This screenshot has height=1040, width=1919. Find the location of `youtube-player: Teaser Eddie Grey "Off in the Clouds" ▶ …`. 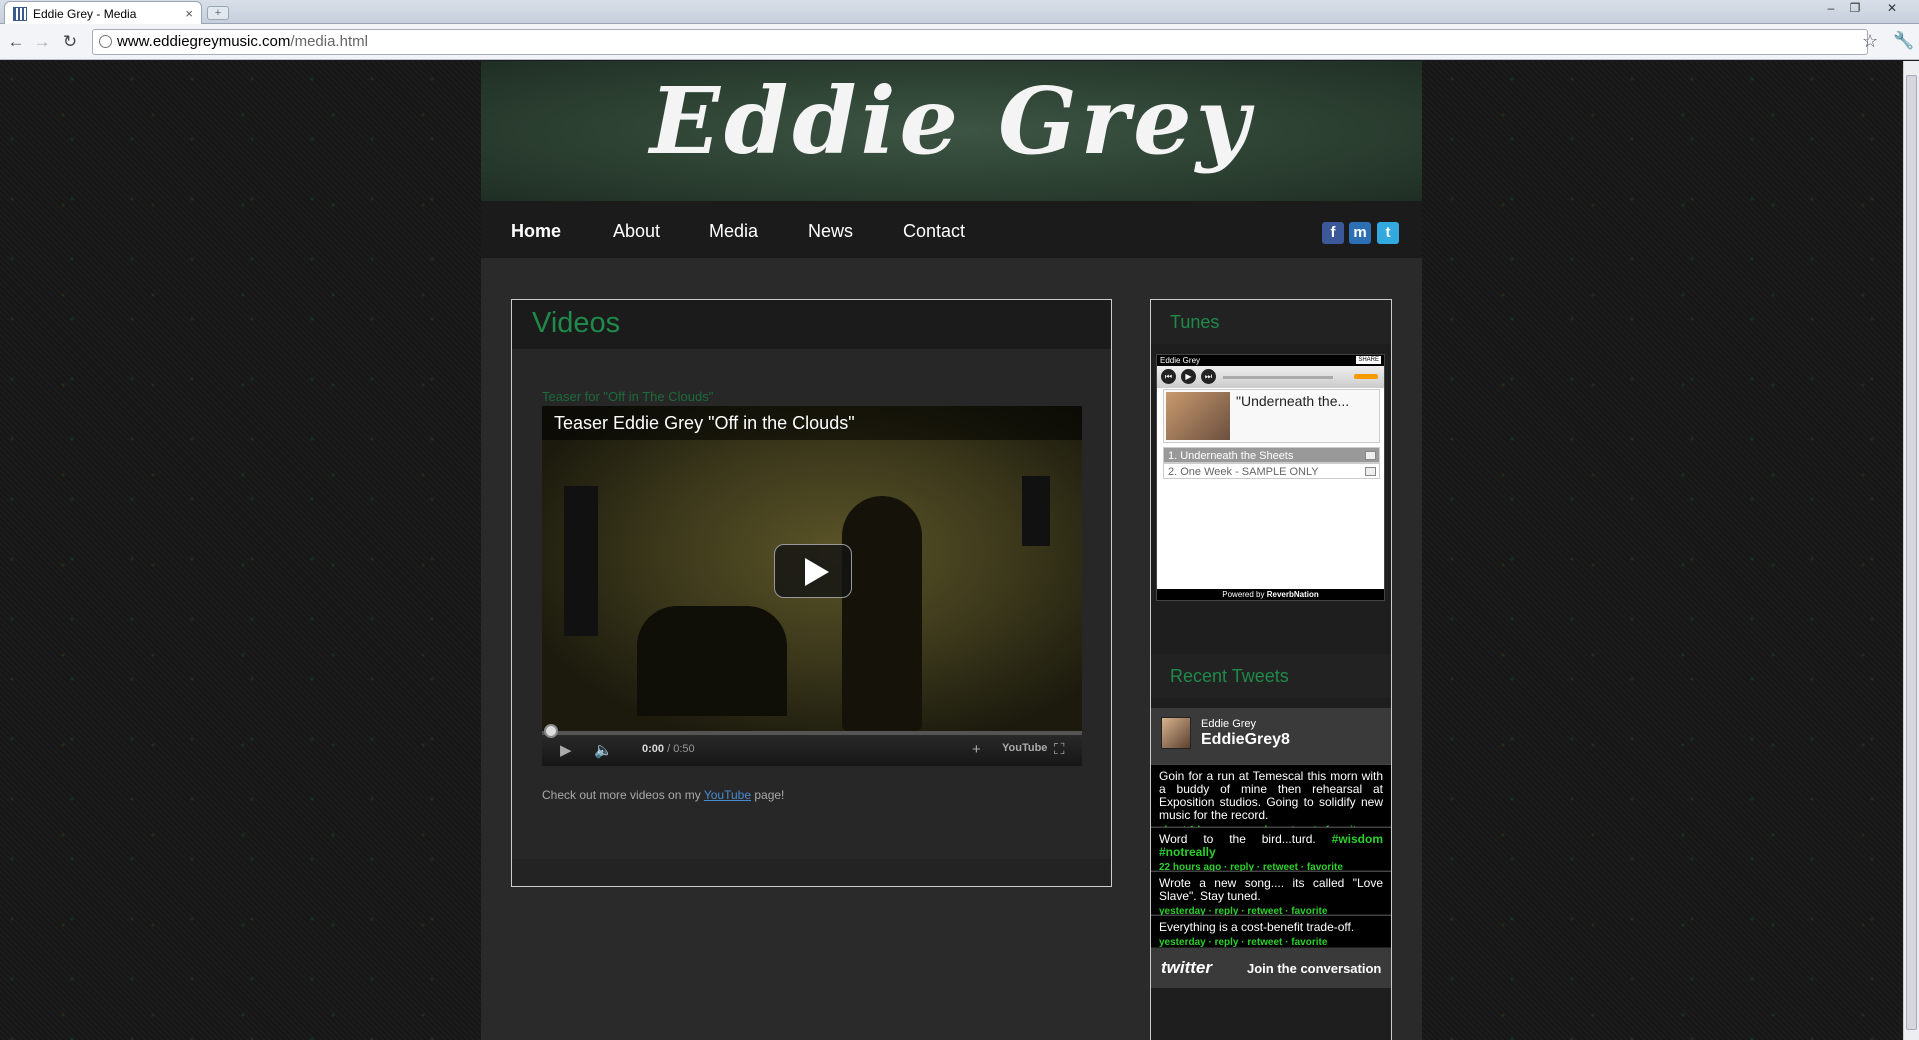

youtube-player: Teaser Eddie Grey "Off in the Clouds" ▶ … is located at coordinates (812, 586).